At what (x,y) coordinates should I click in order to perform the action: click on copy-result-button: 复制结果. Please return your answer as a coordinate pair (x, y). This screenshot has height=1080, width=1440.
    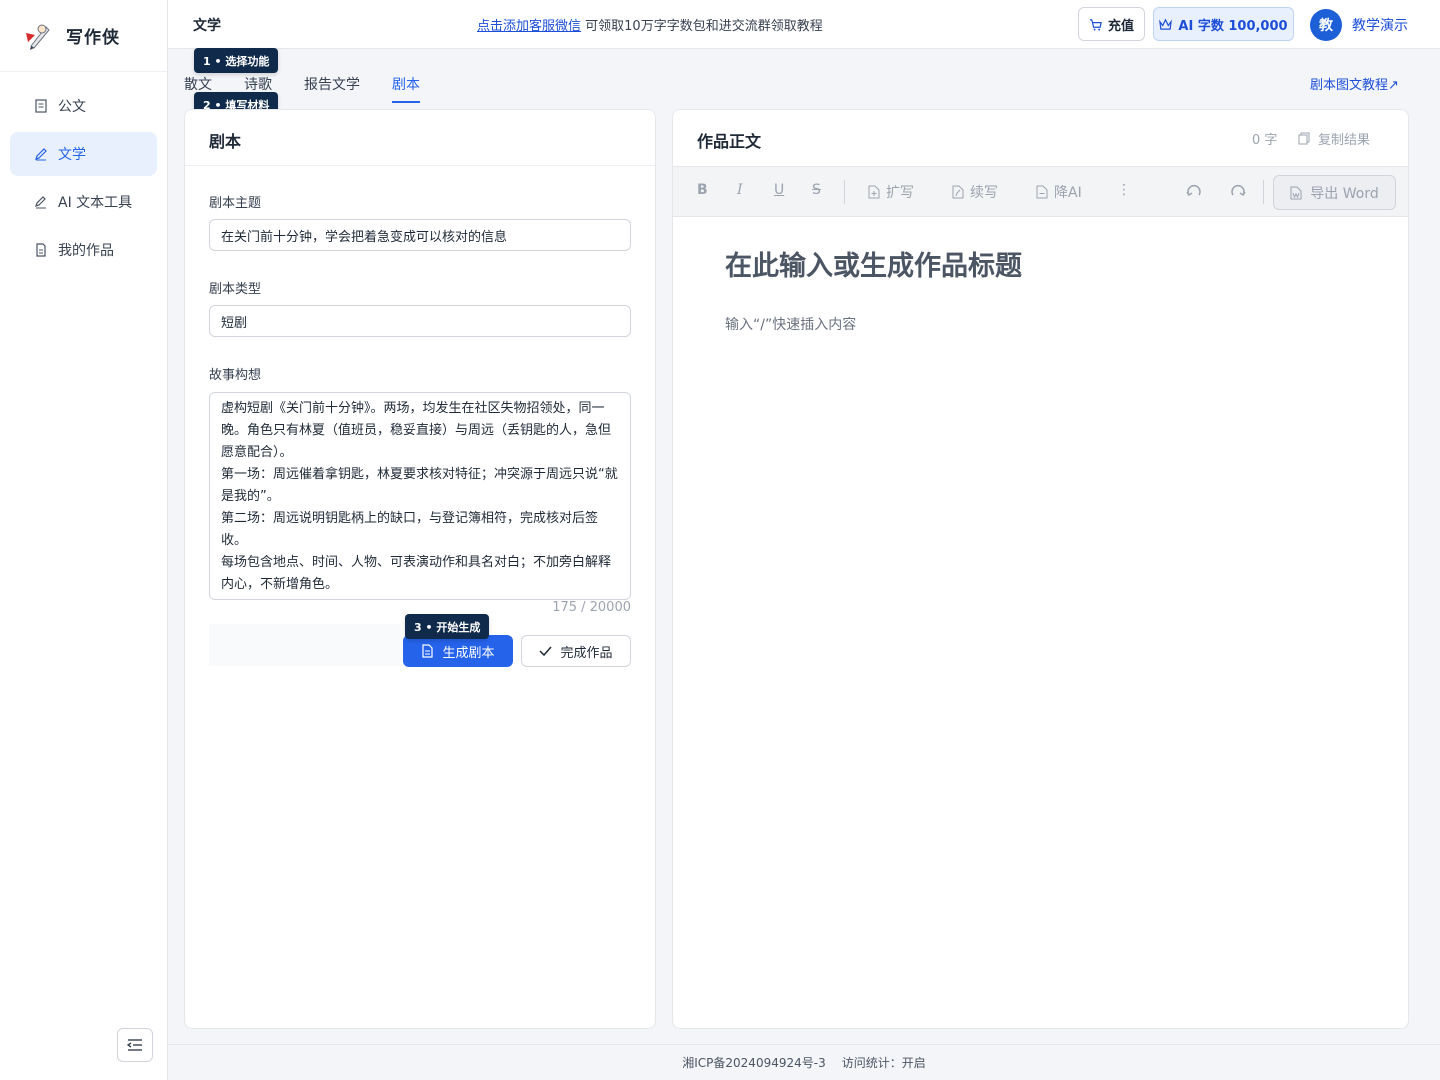
    Looking at the image, I should click on (1334, 138).